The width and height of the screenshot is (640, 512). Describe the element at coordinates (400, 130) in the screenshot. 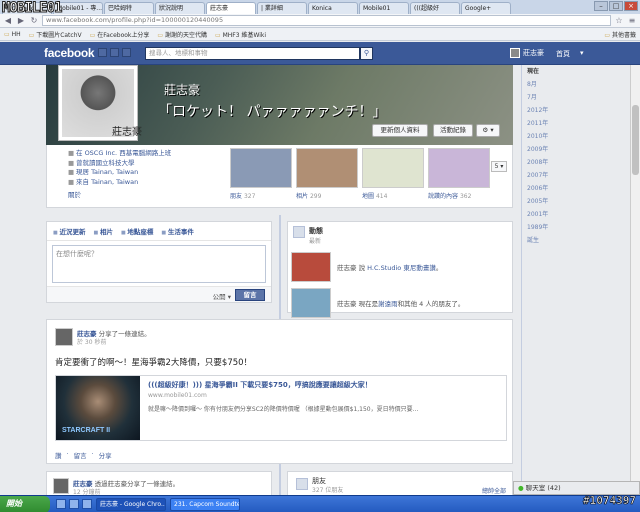

I see `update-info-button: 更新個人資料` at that location.